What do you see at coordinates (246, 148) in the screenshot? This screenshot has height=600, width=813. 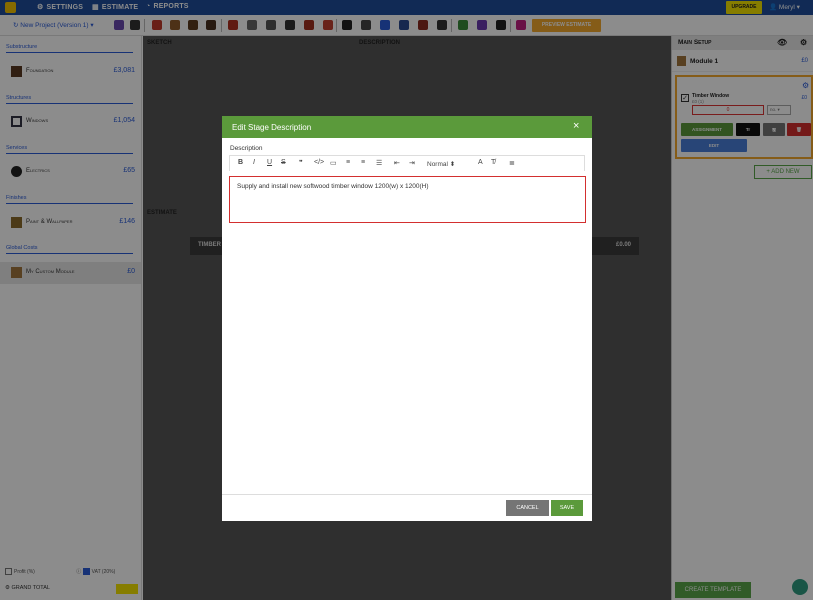 I see `description-label: Description` at bounding box center [246, 148].